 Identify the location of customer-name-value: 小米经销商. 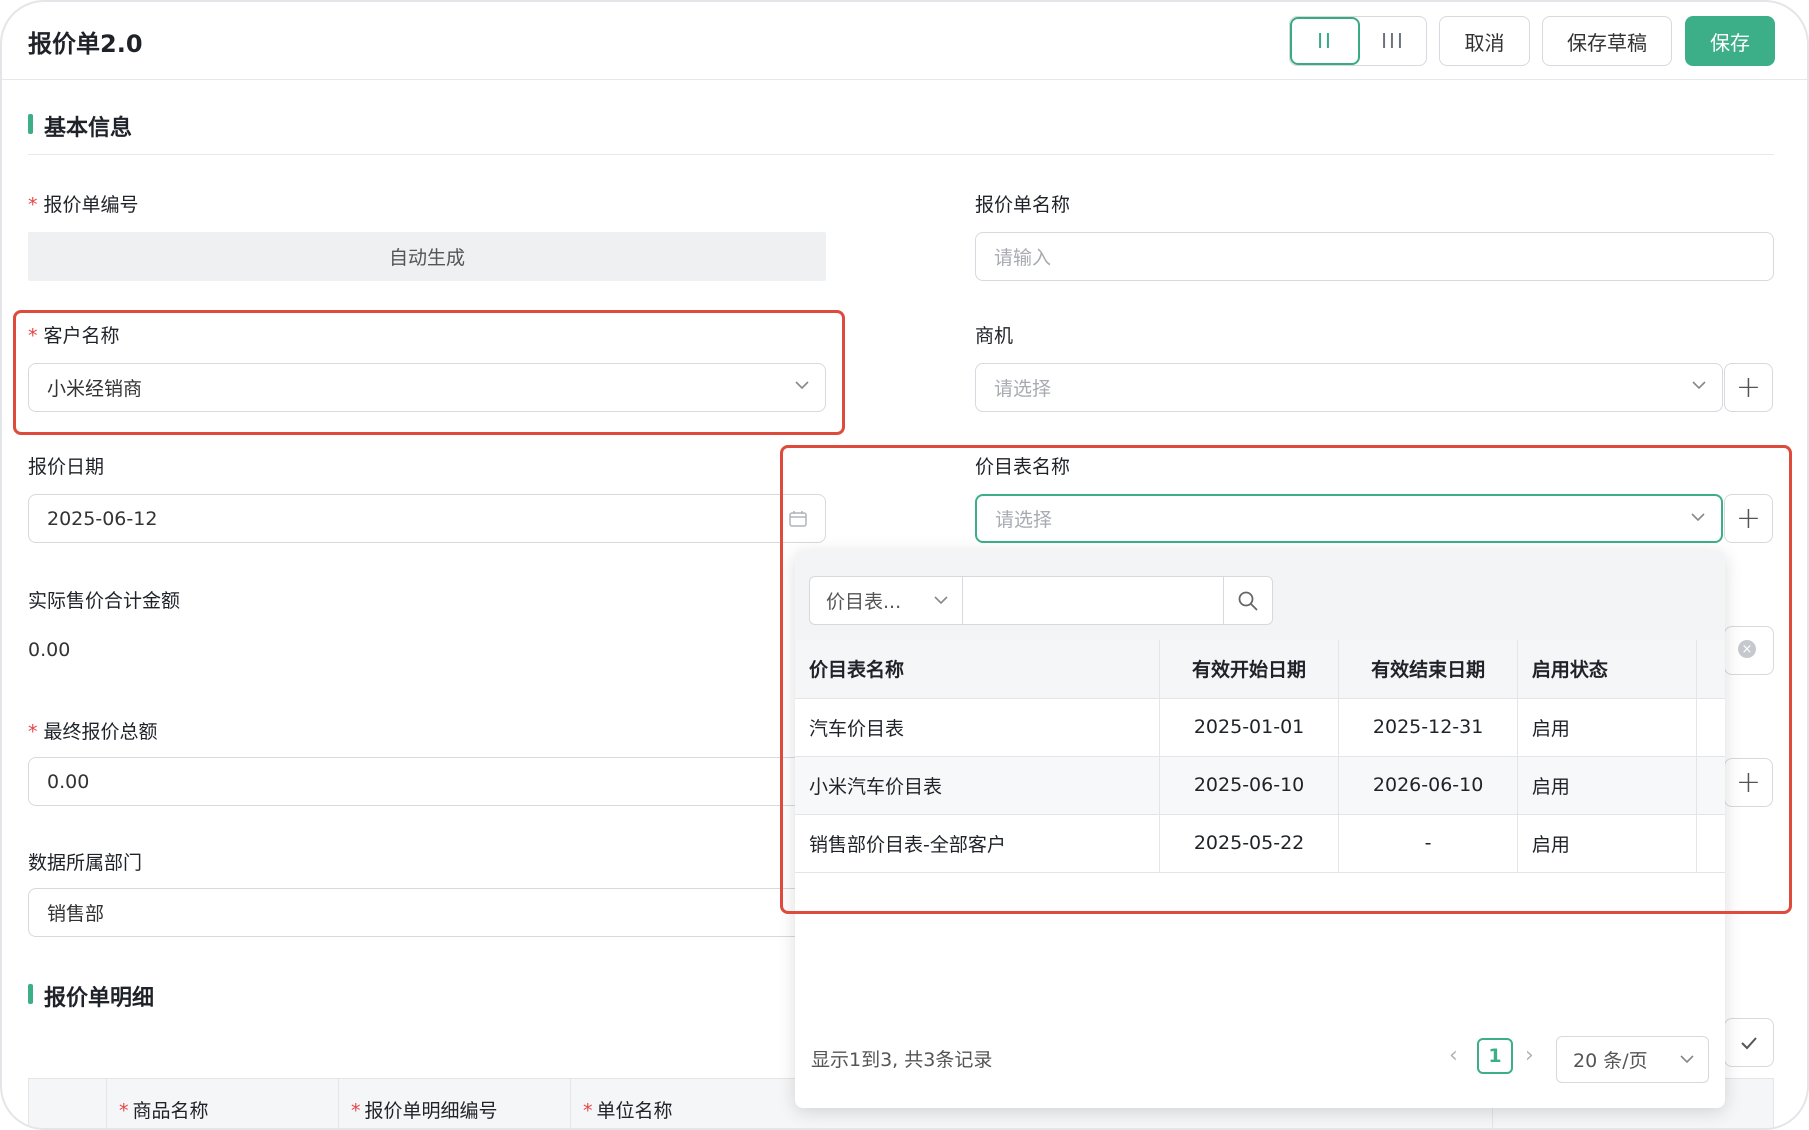
(95, 389).